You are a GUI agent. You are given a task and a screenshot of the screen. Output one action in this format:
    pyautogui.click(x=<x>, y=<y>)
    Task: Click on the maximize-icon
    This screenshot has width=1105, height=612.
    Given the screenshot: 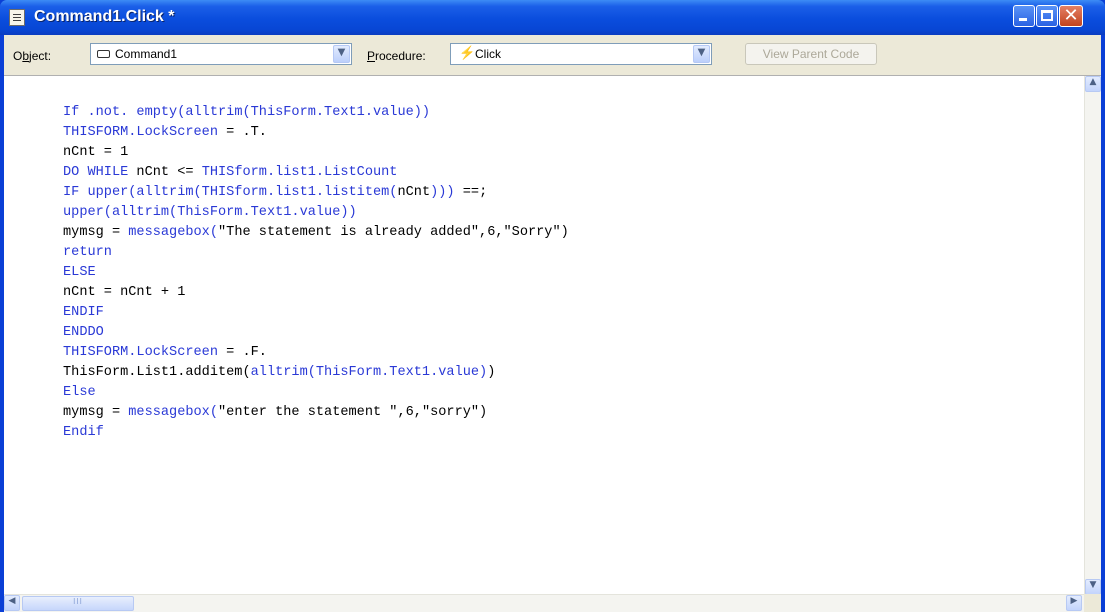 What is the action you would take?
    pyautogui.click(x=1047, y=15)
    